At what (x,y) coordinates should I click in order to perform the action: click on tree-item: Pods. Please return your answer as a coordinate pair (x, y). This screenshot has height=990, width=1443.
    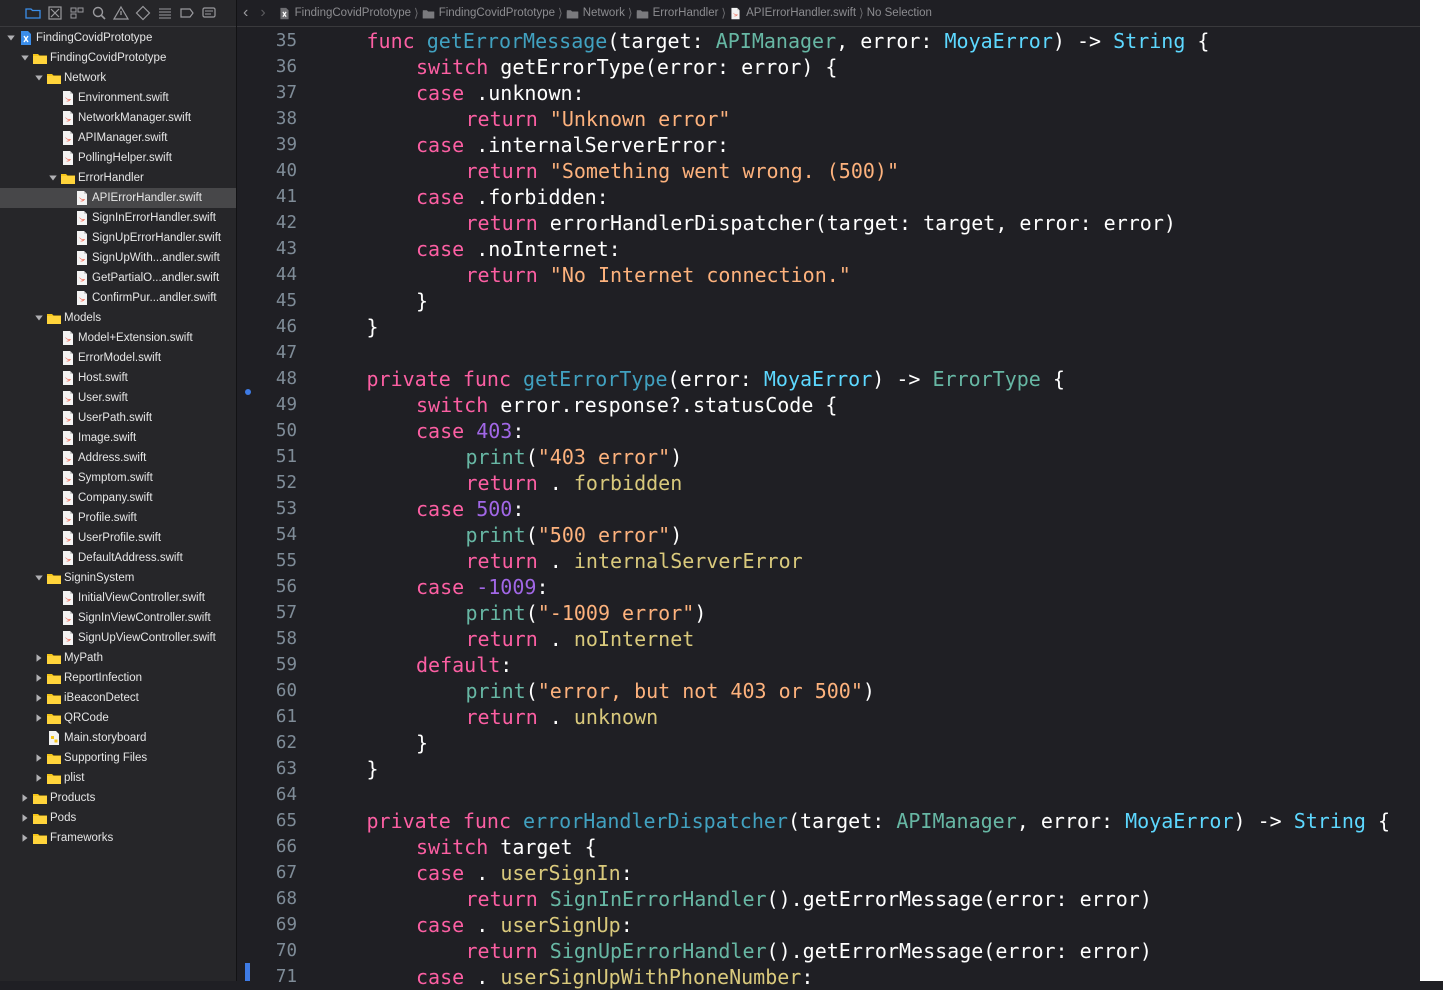
    Looking at the image, I should click on (118, 818).